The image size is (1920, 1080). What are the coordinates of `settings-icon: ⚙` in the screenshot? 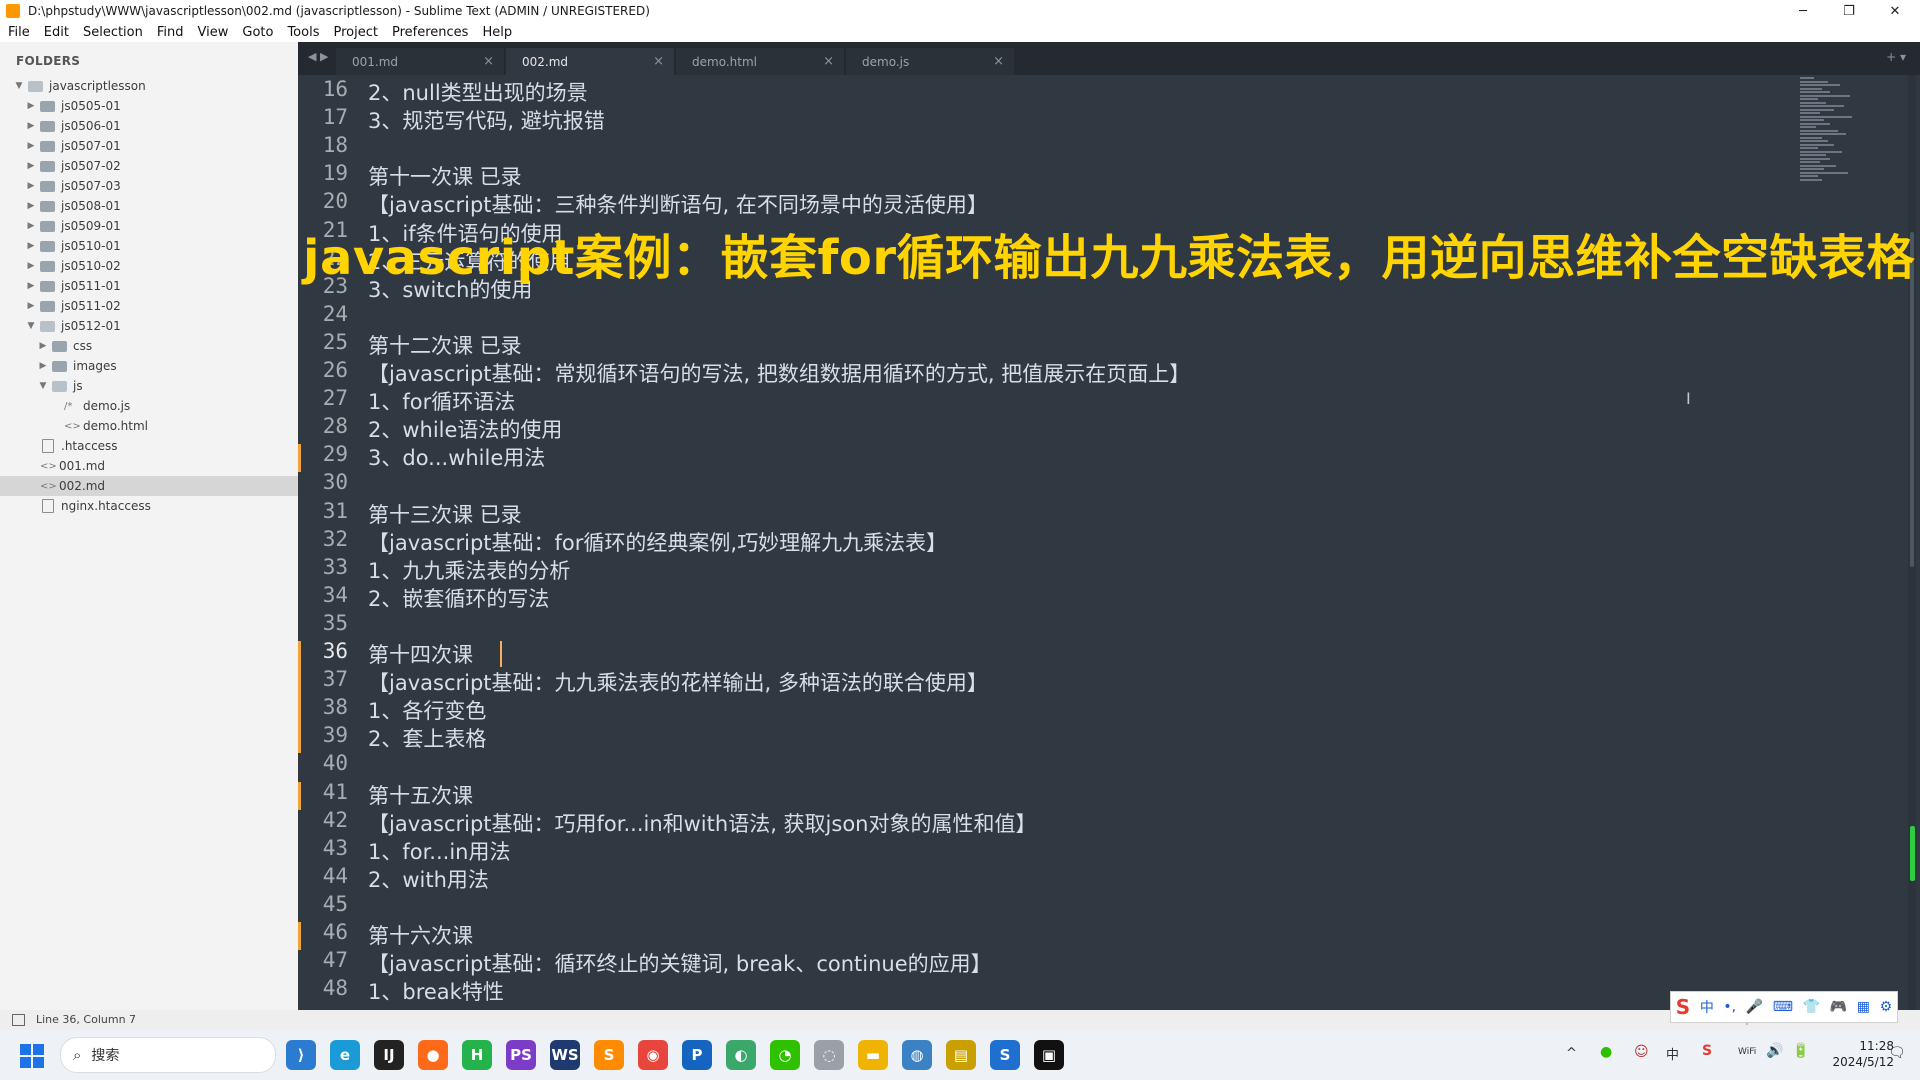 It's located at (1886, 1007).